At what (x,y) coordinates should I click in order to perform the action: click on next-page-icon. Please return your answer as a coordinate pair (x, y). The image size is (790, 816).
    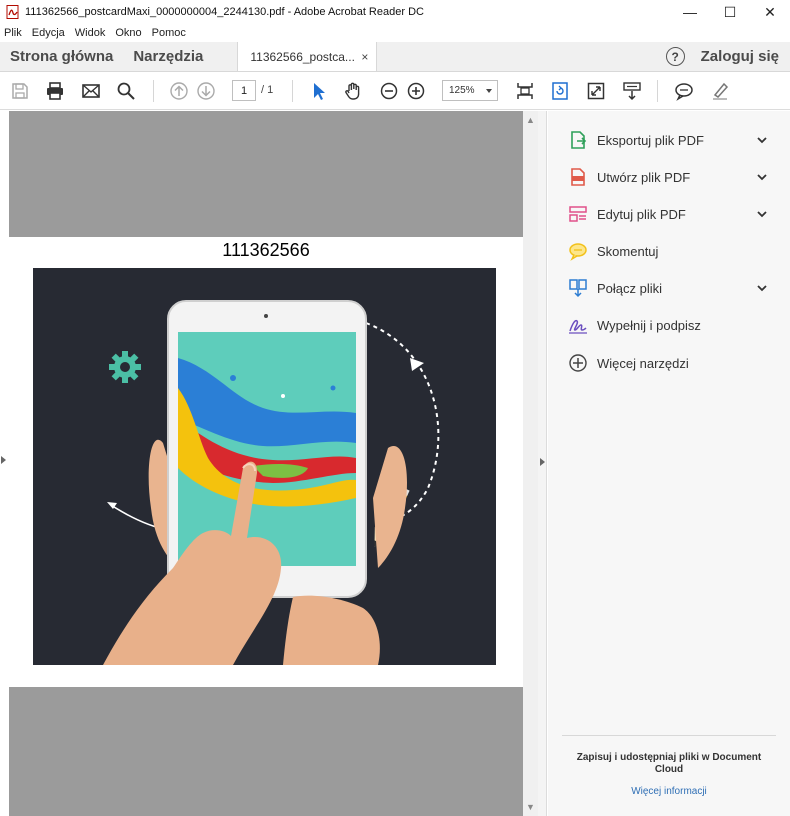
    Looking at the image, I should click on (206, 91).